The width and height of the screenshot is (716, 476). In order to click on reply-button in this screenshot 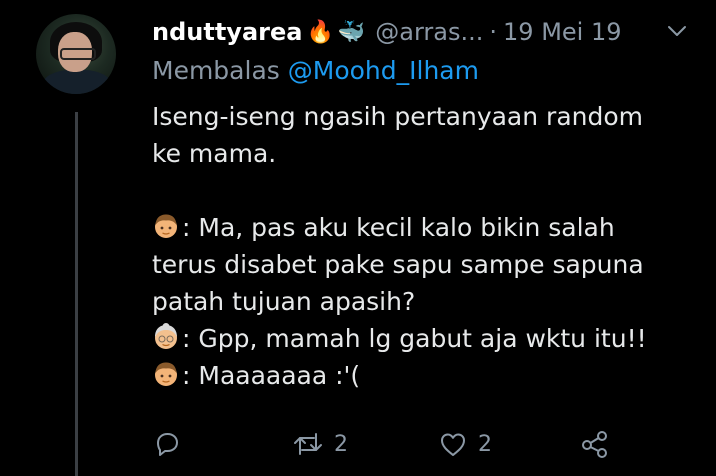, I will do `click(172, 444)`.